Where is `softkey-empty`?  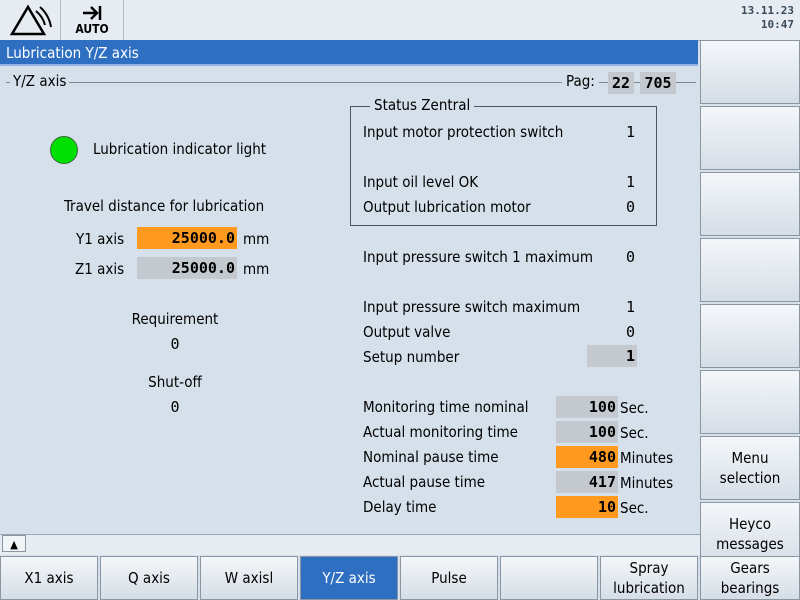
softkey-empty is located at coordinates (549, 578).